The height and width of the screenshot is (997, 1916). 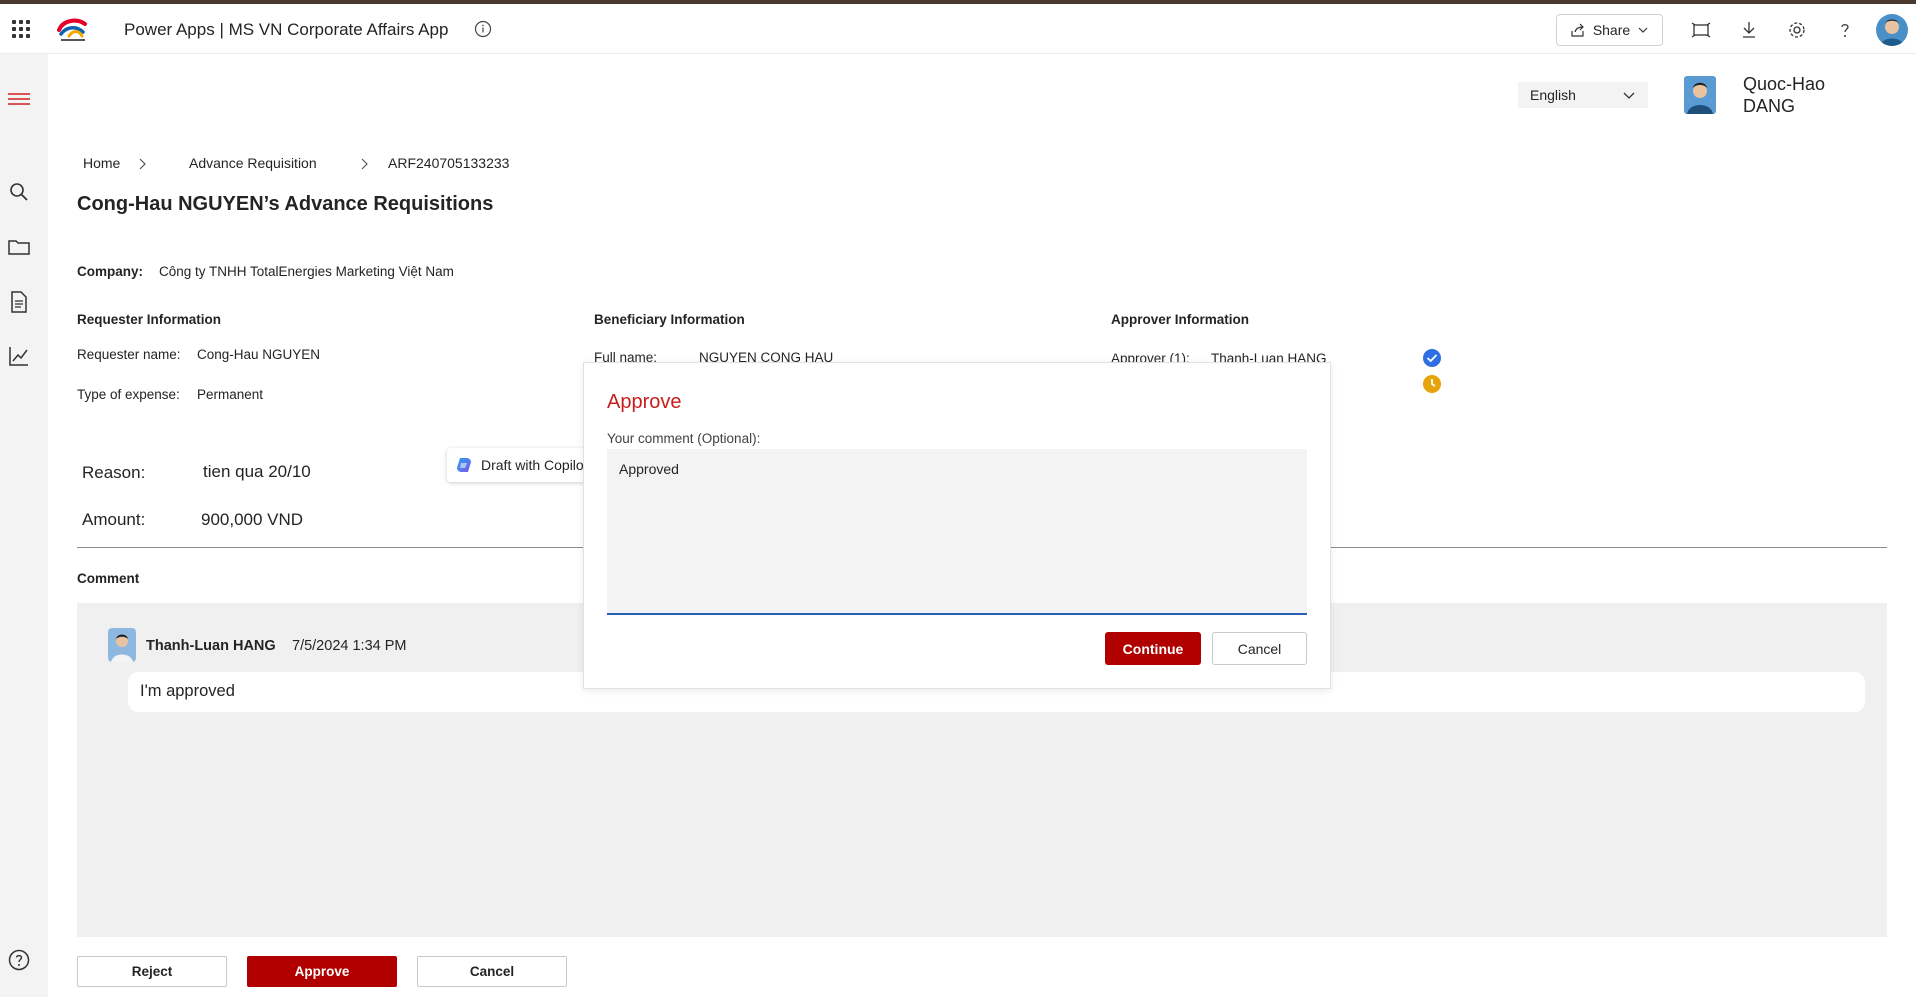 What do you see at coordinates (1259, 648) in the screenshot?
I see `dialog-cancel-button: Cancel` at bounding box center [1259, 648].